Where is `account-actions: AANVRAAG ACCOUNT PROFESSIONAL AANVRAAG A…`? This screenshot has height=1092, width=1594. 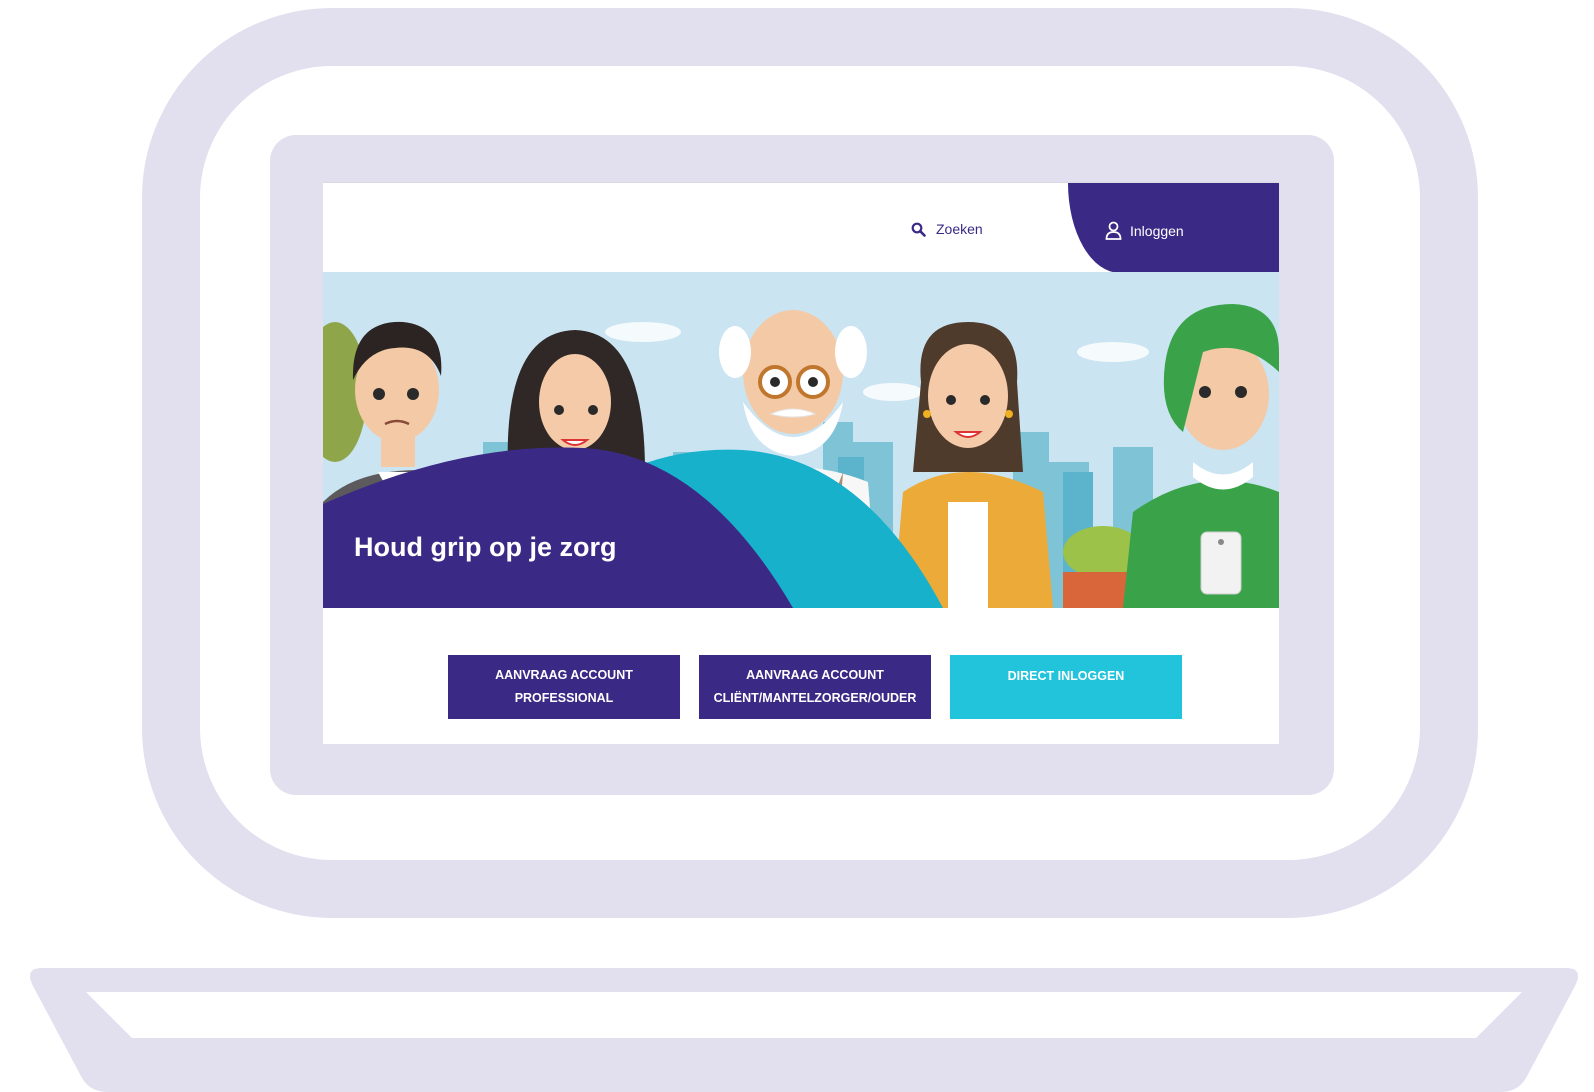 account-actions: AANVRAAG ACCOUNT PROFESSIONAL AANVRAAG A… is located at coordinates (801, 676).